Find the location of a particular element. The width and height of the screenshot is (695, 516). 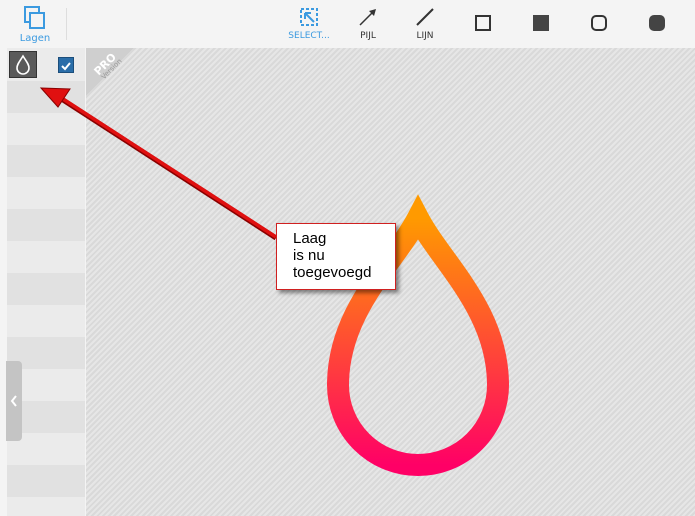

callout-box: Laag is nu toegevoegd is located at coordinates (336, 256).